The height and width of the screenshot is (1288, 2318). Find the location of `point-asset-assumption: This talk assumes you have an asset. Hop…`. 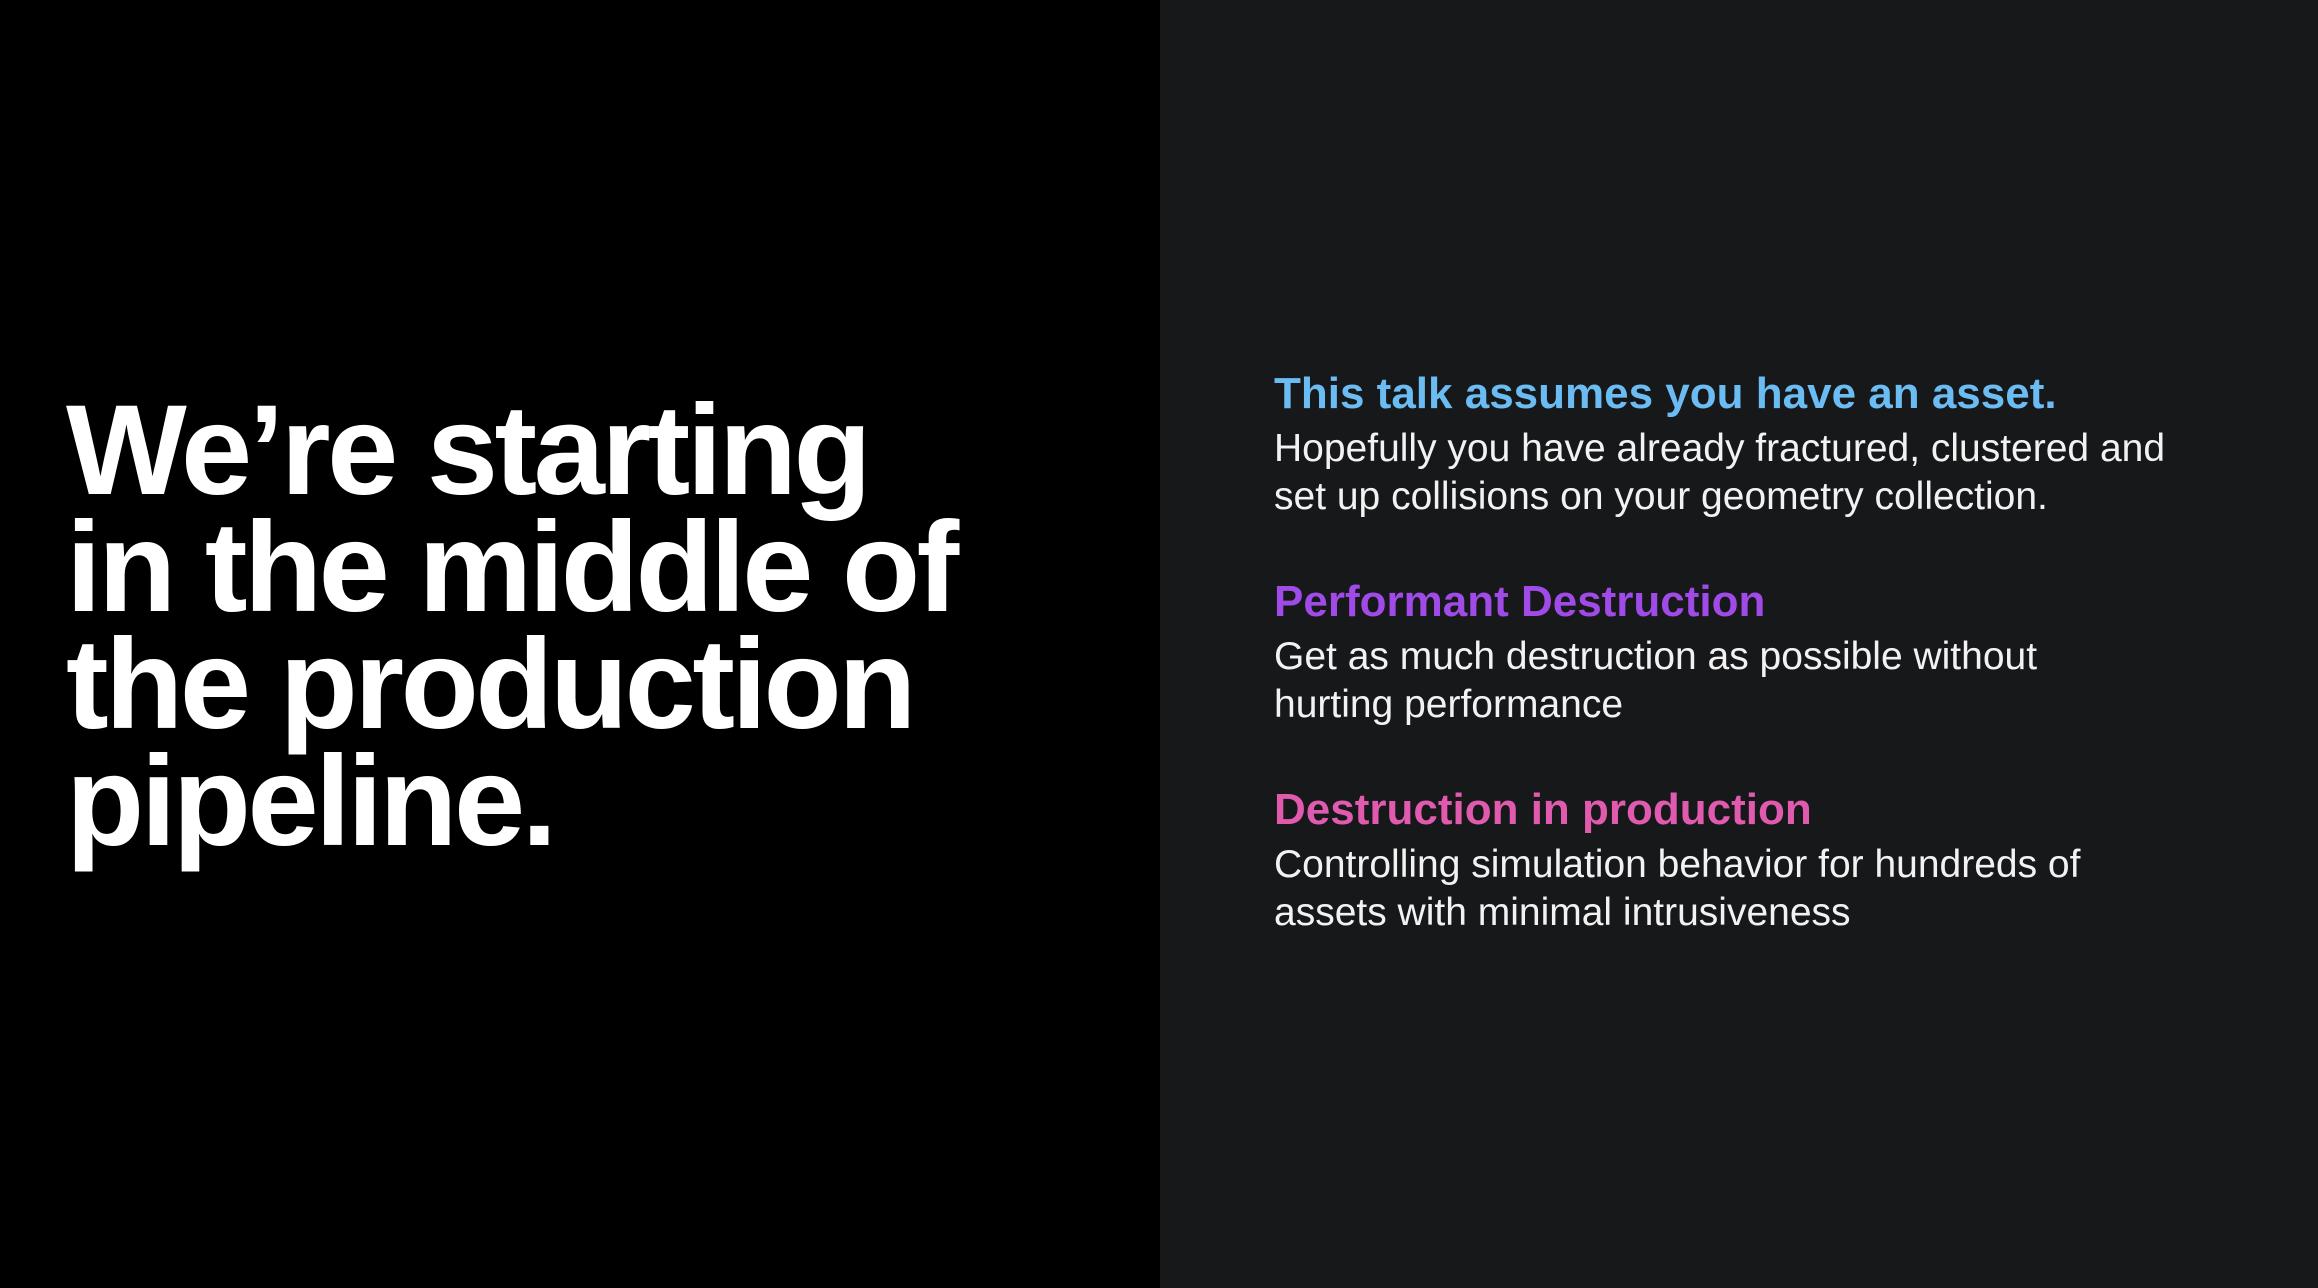

point-asset-assumption: This talk assumes you have an asset. Hop… is located at coordinates (1779, 442).